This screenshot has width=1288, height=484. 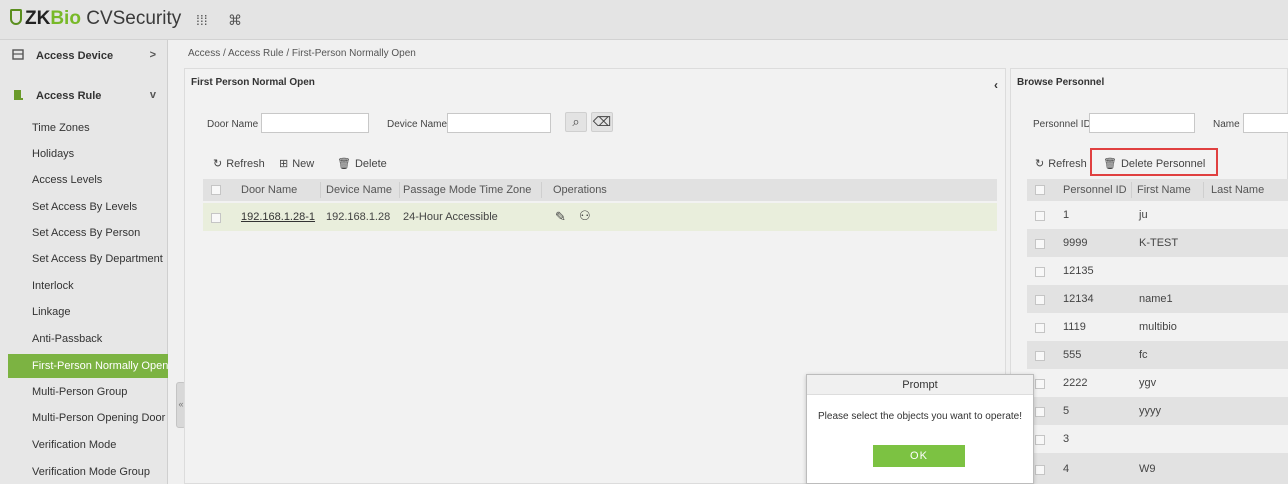 I want to click on chevron-down-icon: v, so click(x=152, y=95).